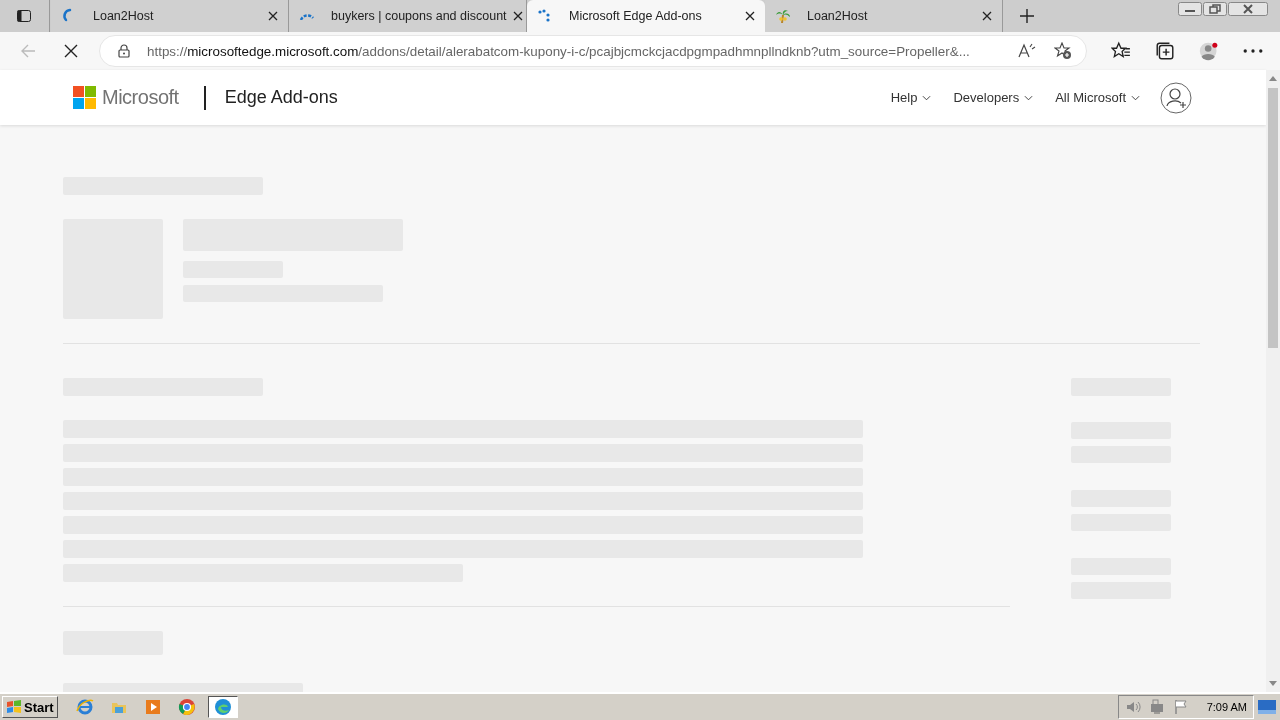 Image resolution: width=1280 pixels, height=720 pixels. I want to click on nav-menu-button: Developers, so click(993, 97).